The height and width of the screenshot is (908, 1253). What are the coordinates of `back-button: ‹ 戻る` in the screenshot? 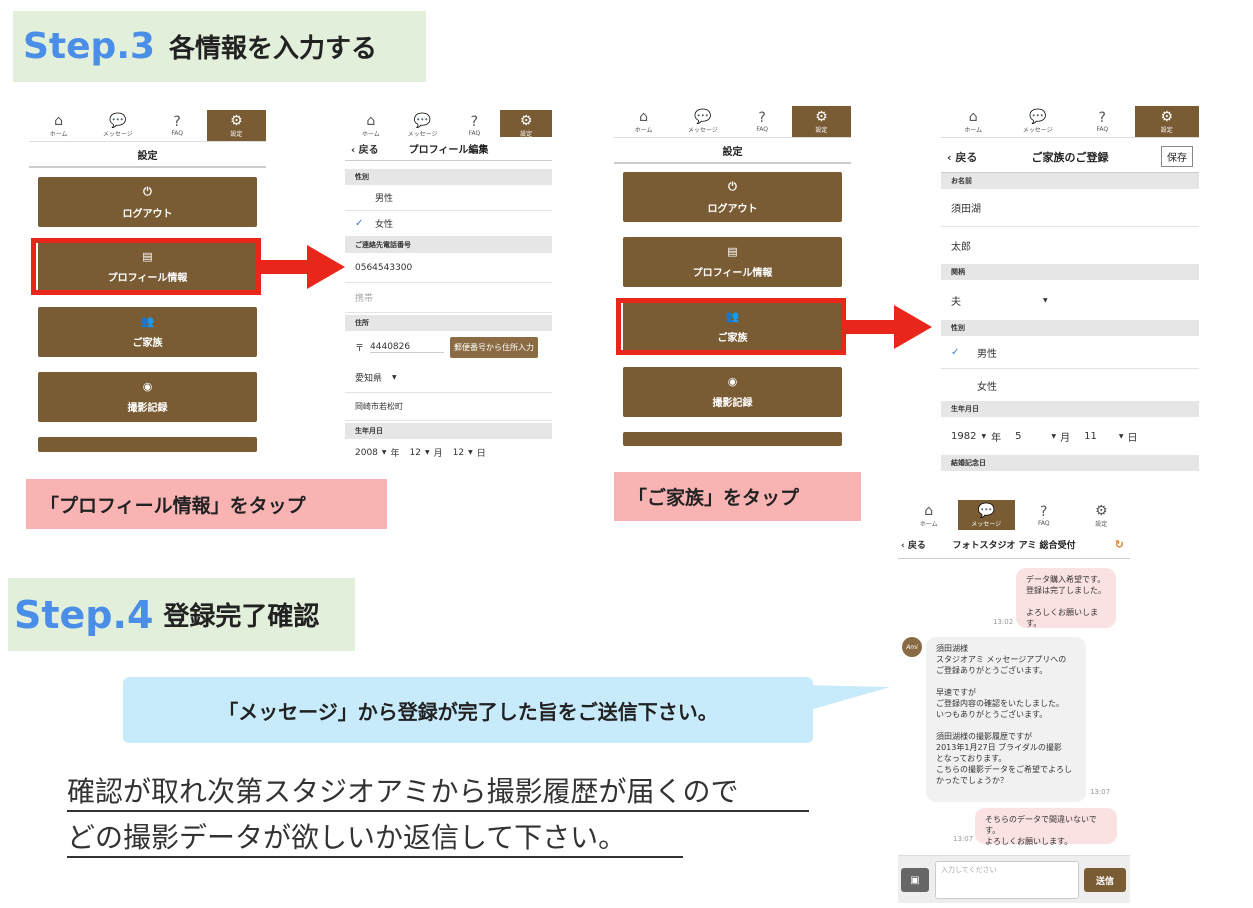 It's located at (365, 148).